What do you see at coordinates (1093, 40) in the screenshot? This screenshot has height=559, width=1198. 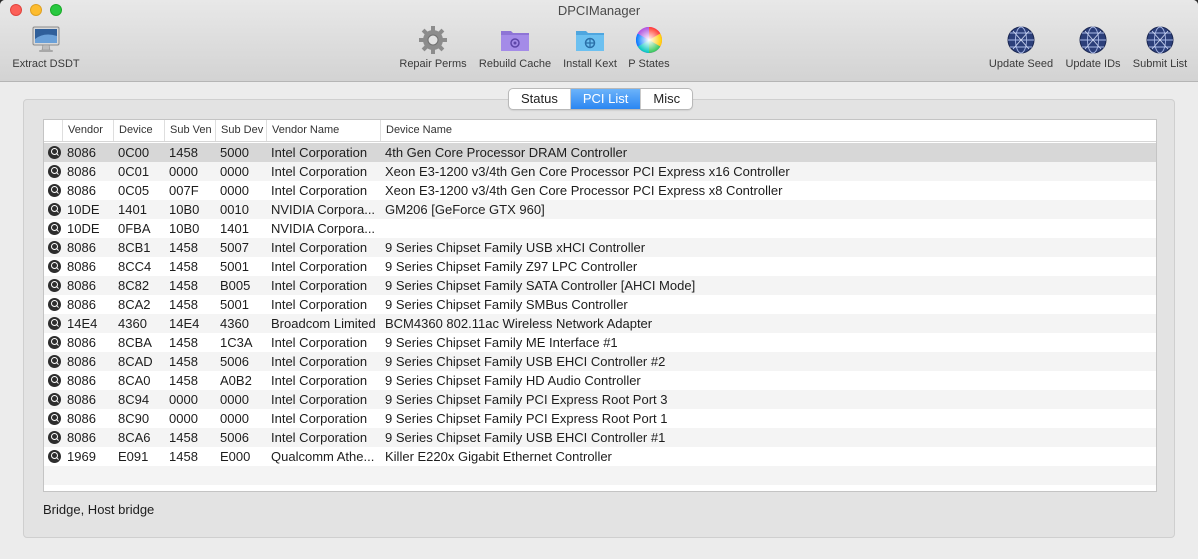 I see `network-globe-icon` at bounding box center [1093, 40].